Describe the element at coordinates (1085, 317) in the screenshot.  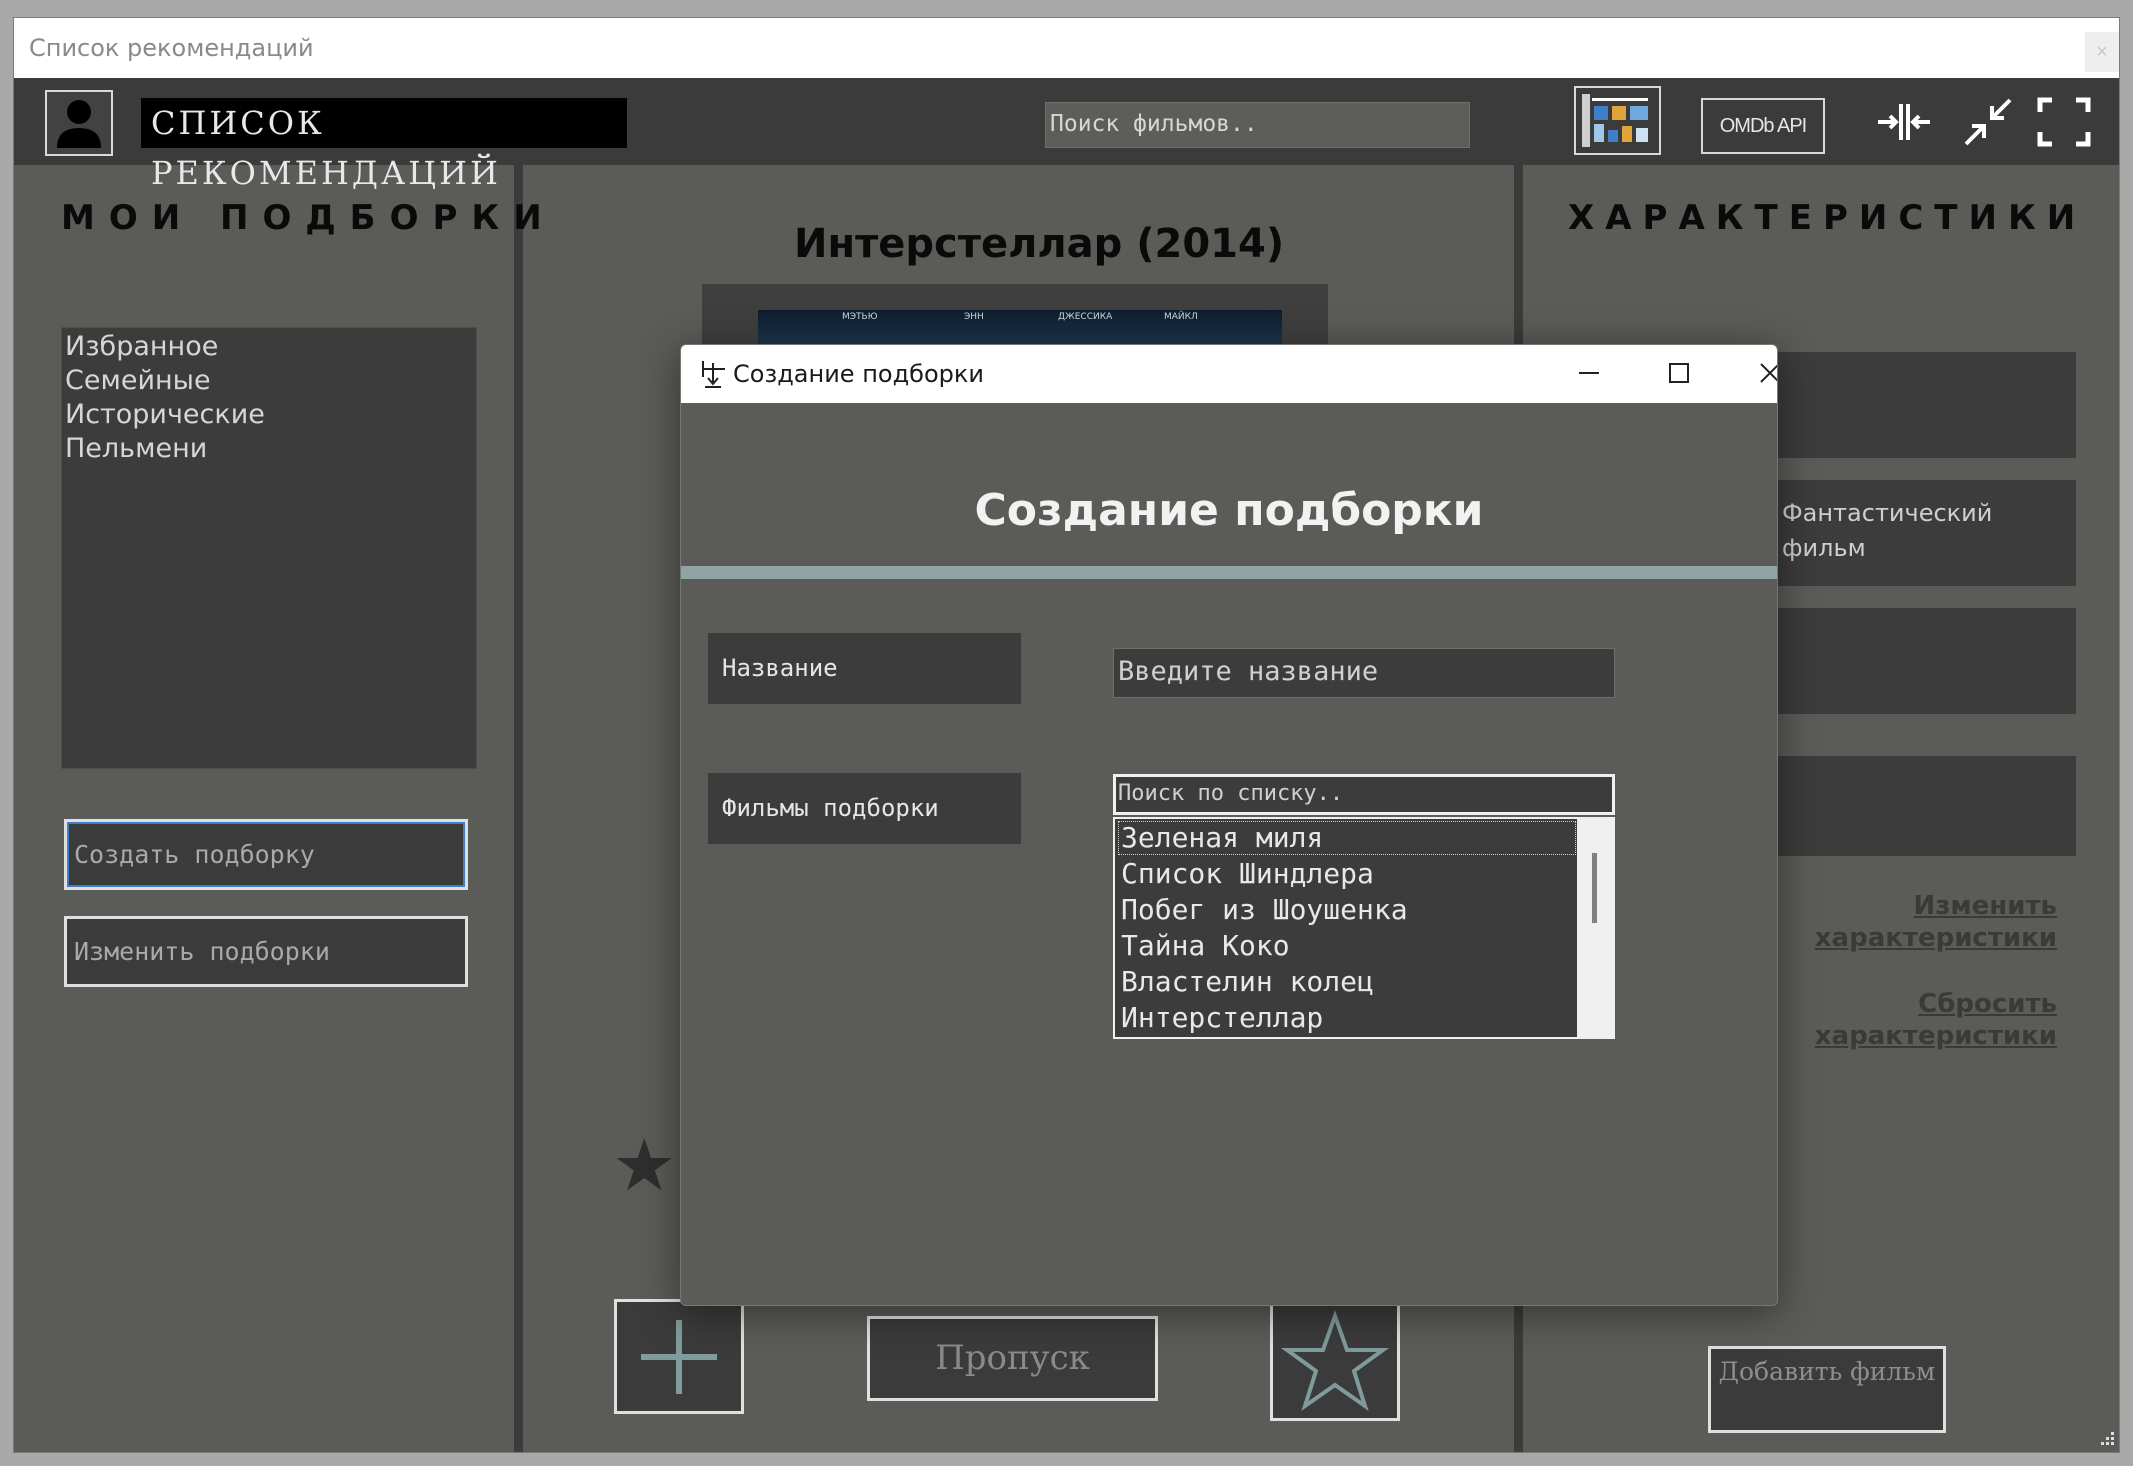
I see `poster-cast-name: ДЖЕССИКА` at that location.